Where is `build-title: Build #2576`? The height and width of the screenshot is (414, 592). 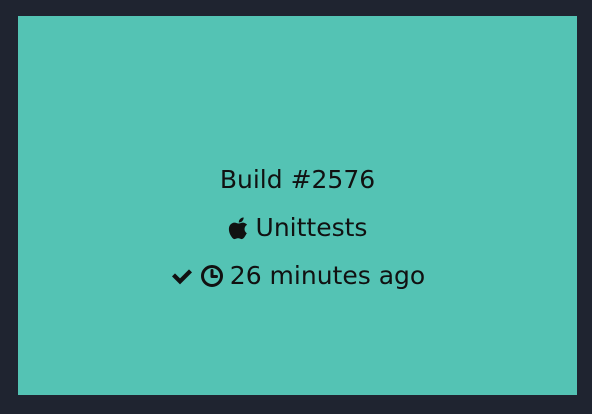 build-title: Build #2576 is located at coordinates (297, 179).